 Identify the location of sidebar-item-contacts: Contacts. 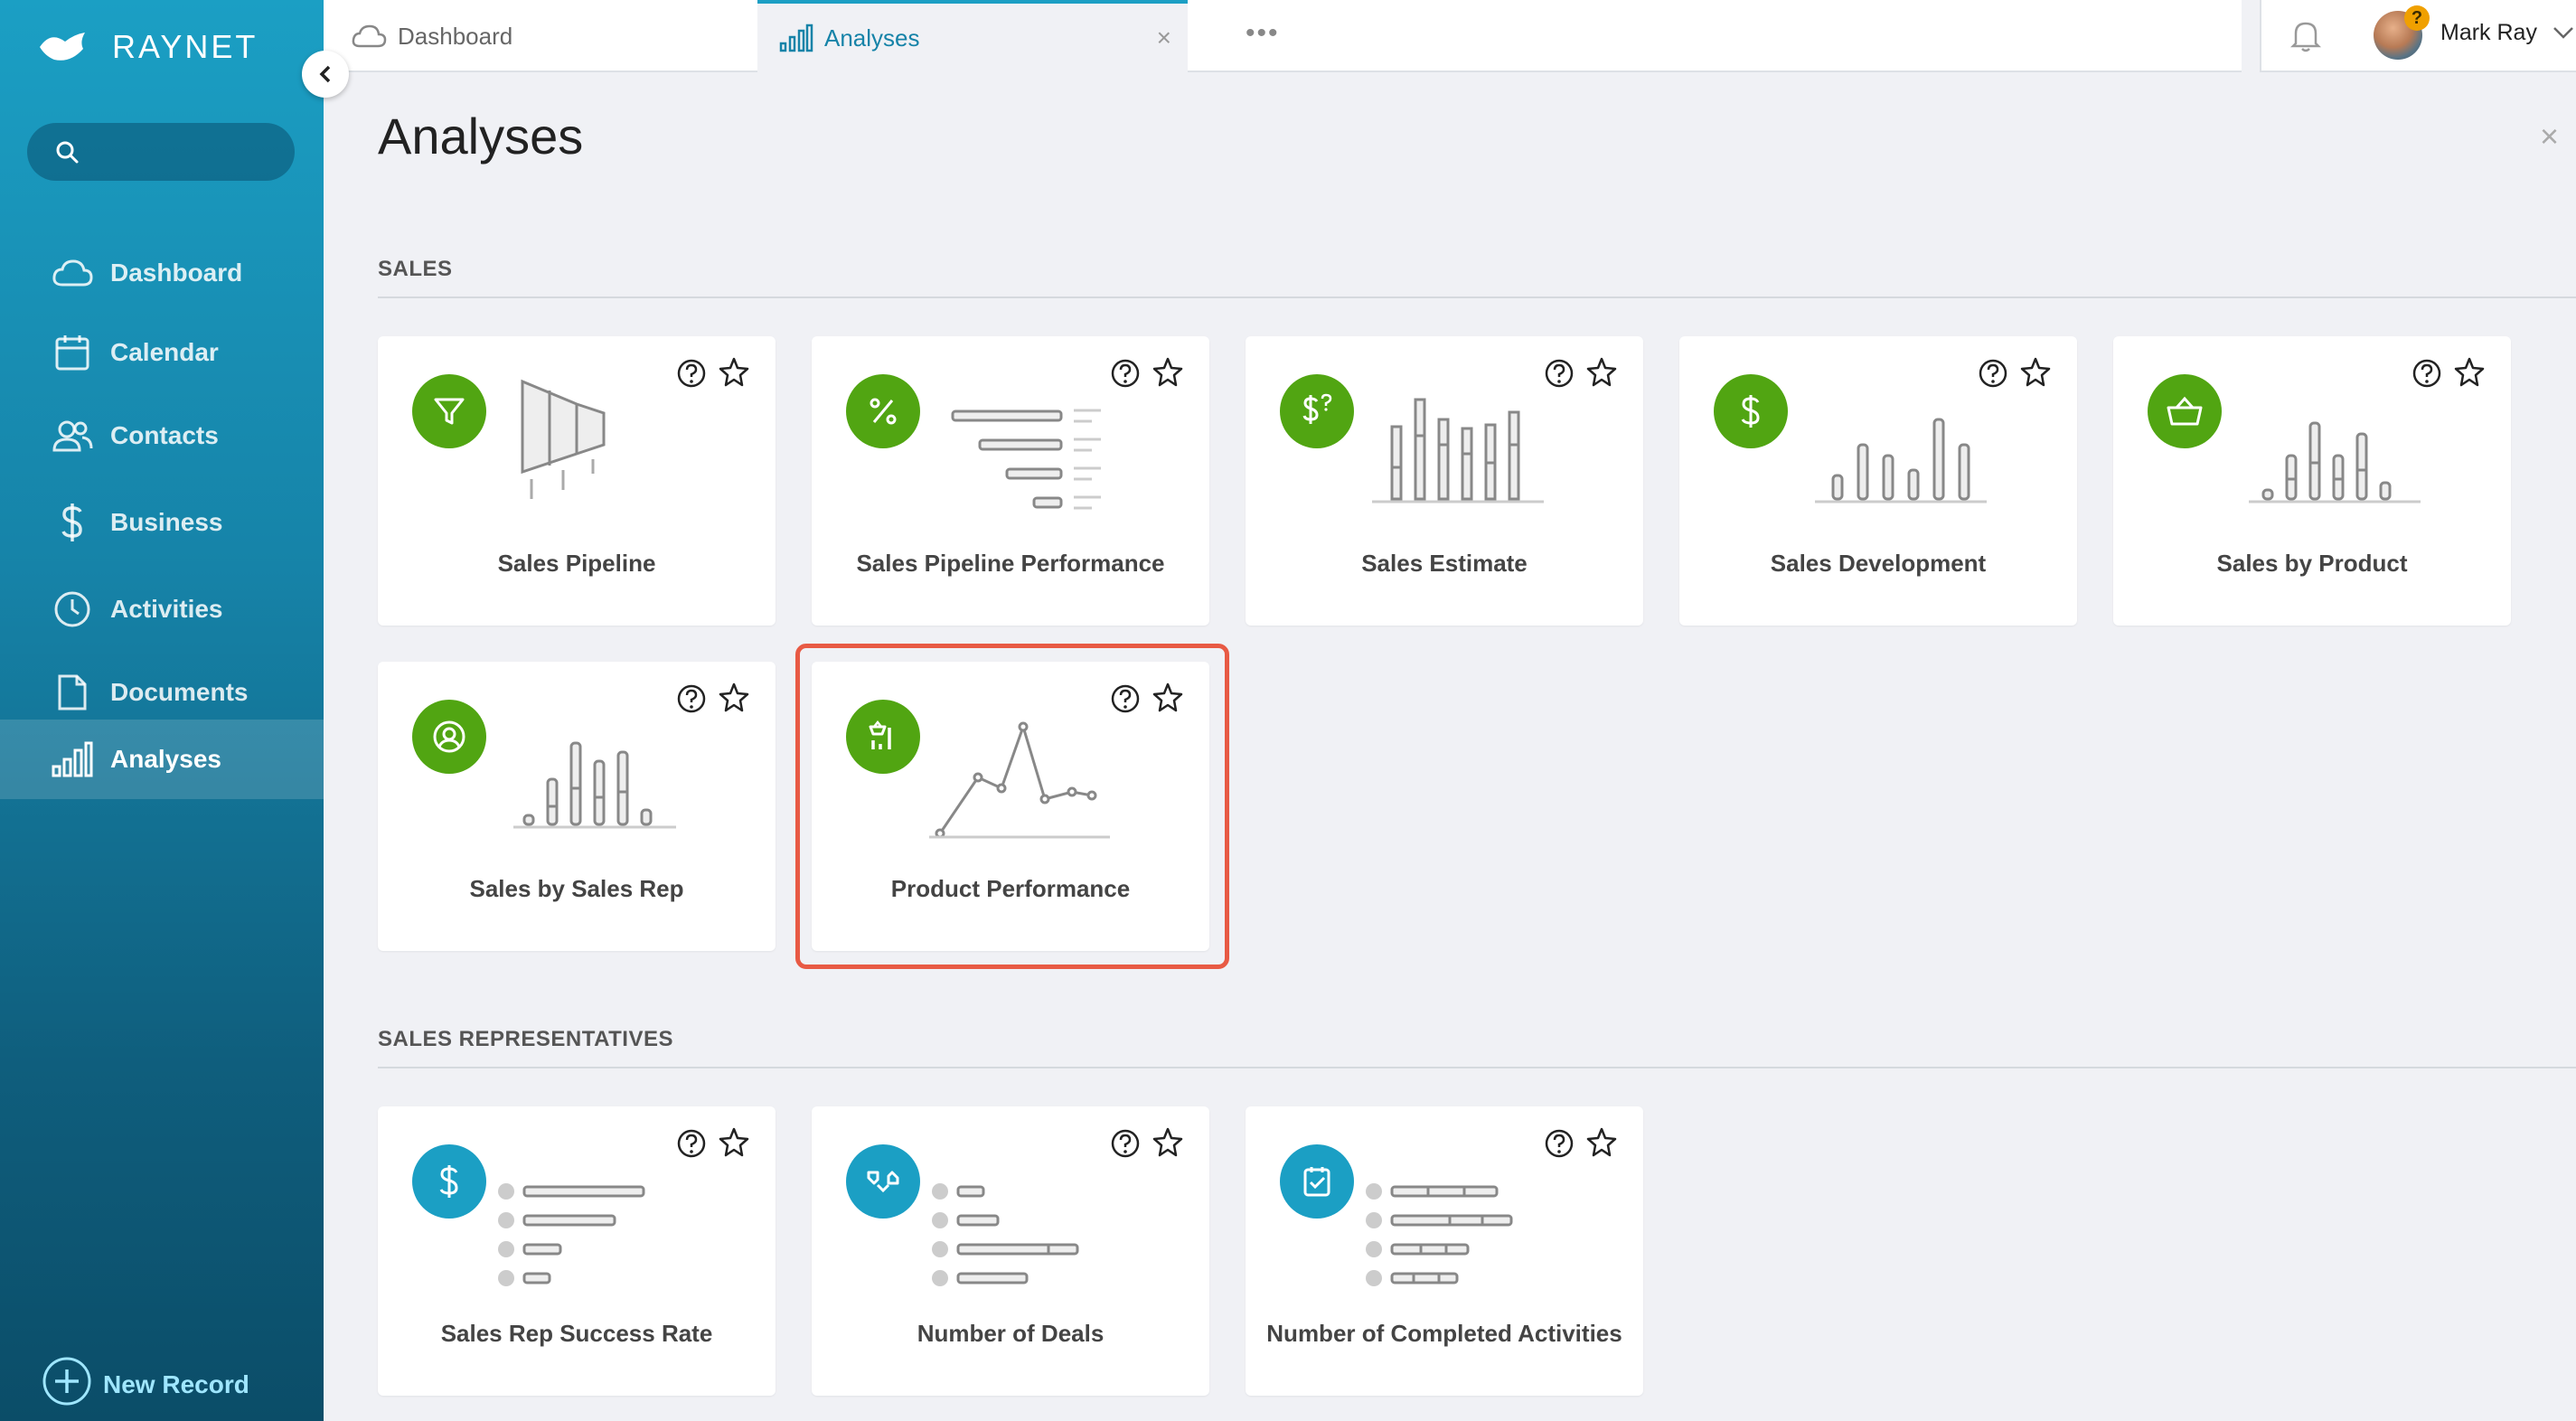
(162, 435).